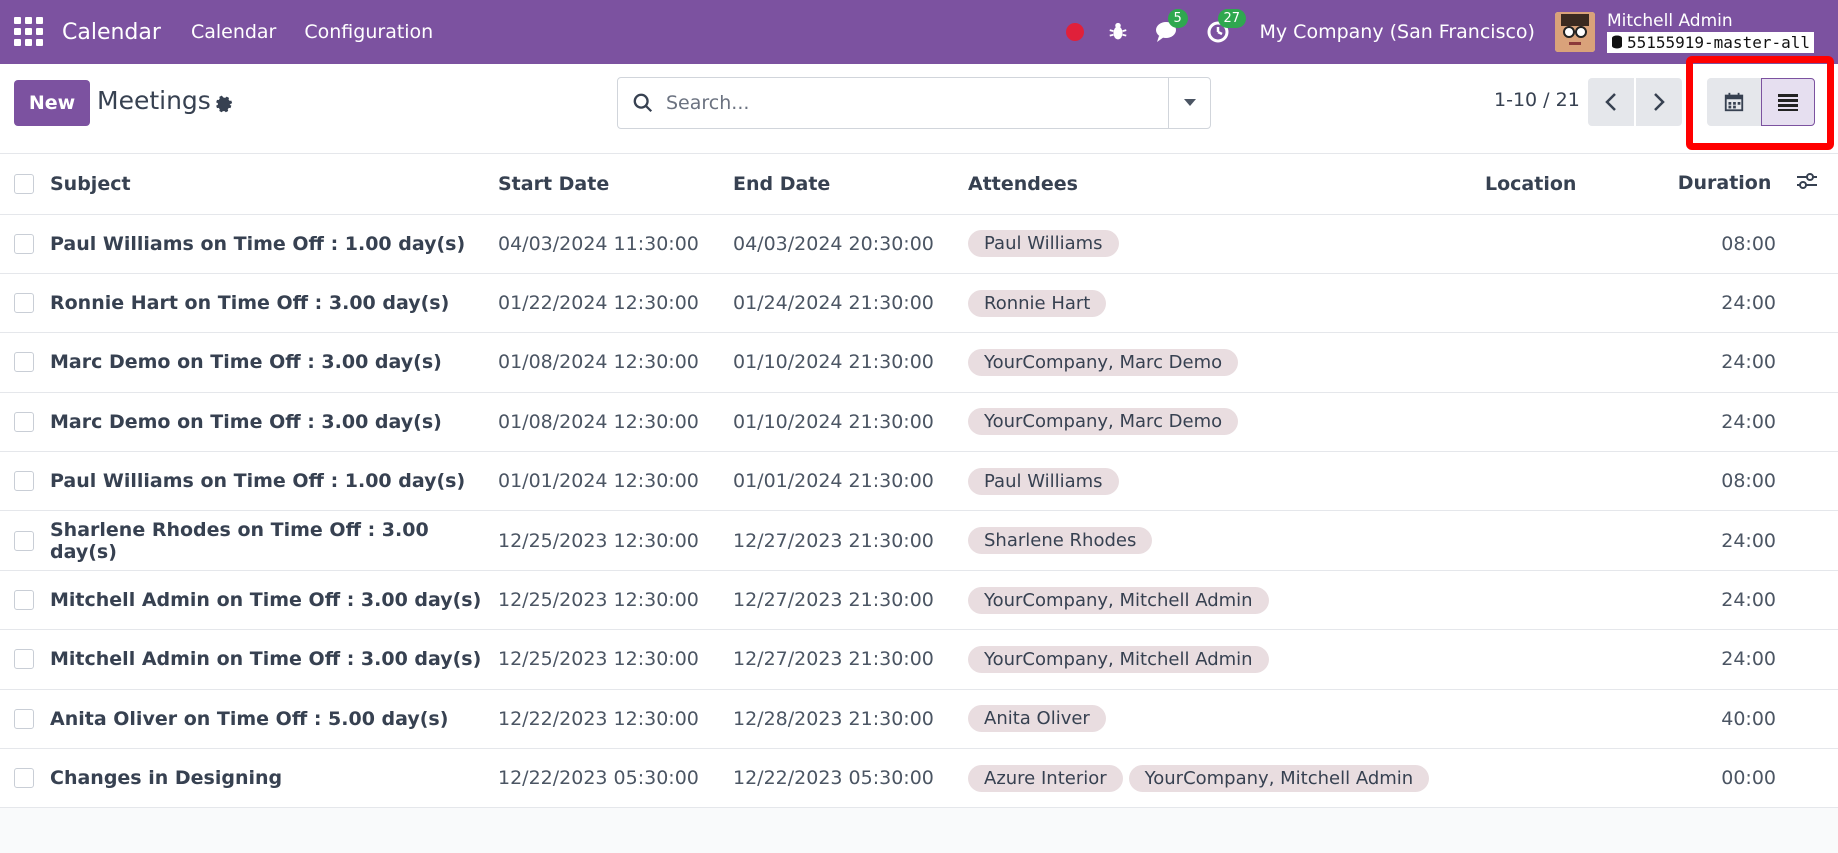 The width and height of the screenshot is (1838, 853). Describe the element at coordinates (1171, 27) in the screenshot. I see `chat-icon: 5` at that location.